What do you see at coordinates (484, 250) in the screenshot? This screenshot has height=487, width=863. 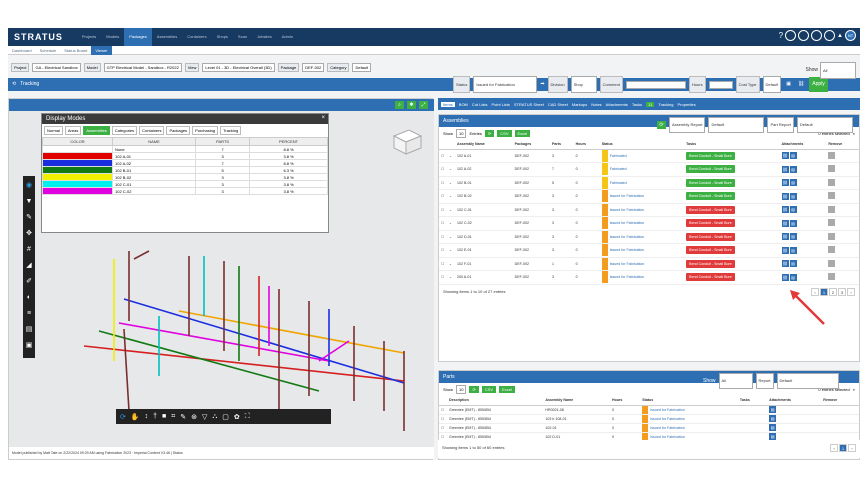 I see `assembly-name-link: 102 E-01` at bounding box center [484, 250].